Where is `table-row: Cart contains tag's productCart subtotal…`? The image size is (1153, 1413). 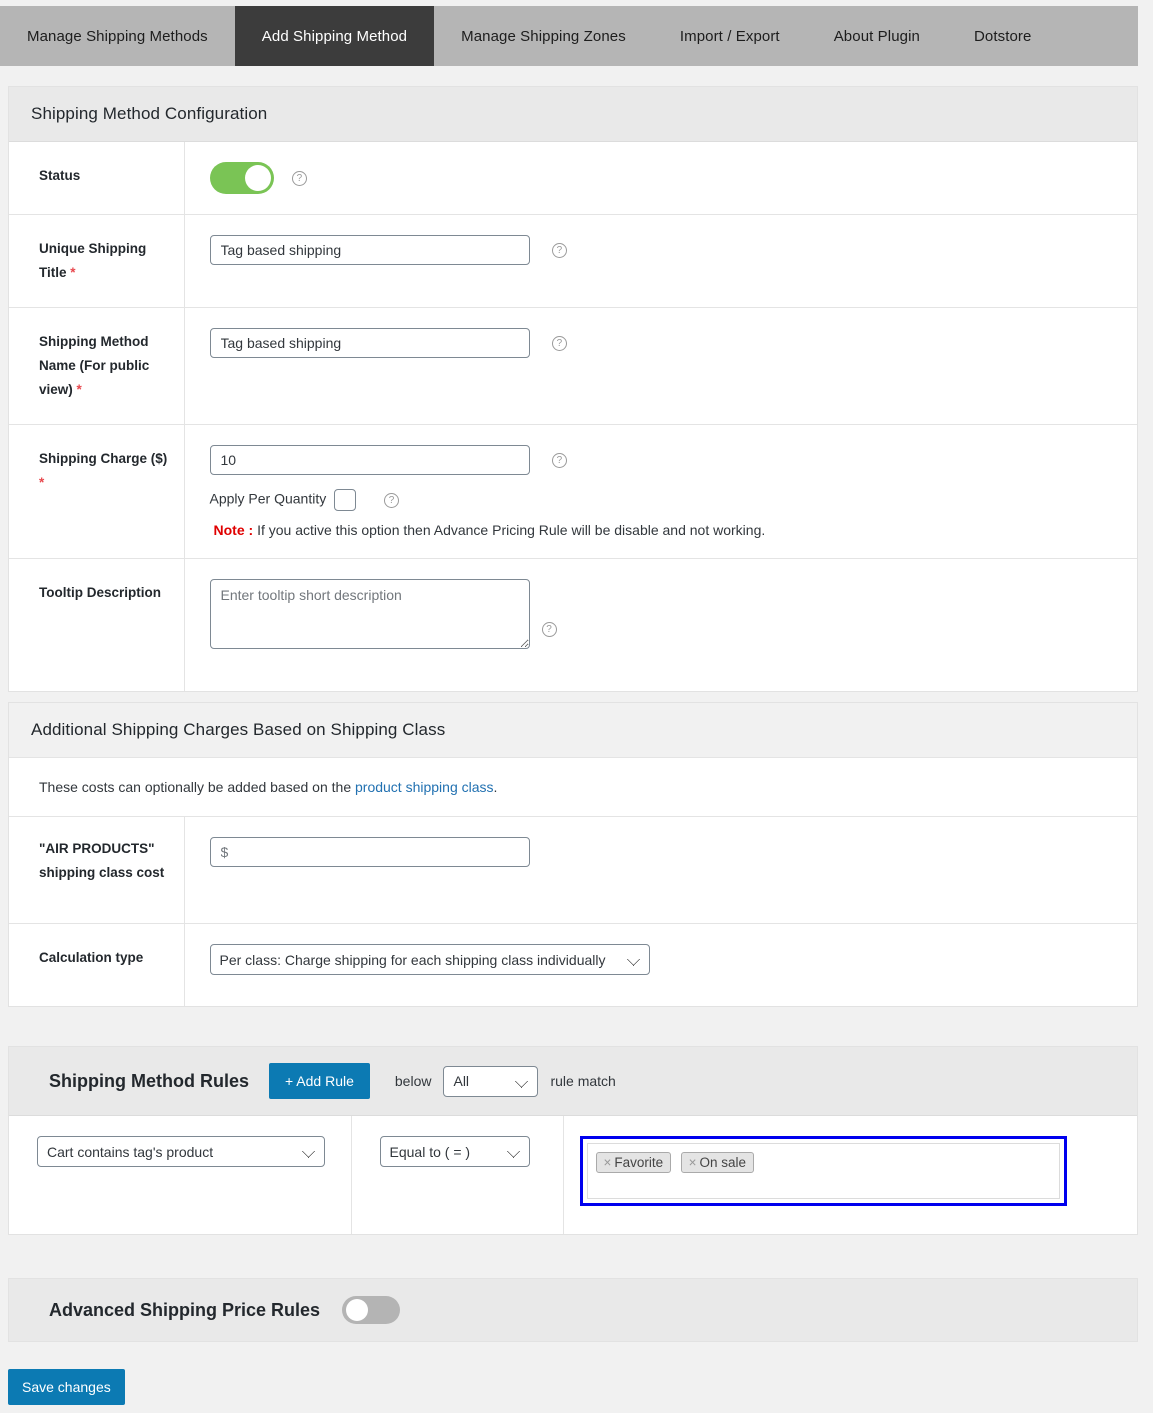 table-row: Cart contains tag's productCart subtotal… is located at coordinates (573, 1175).